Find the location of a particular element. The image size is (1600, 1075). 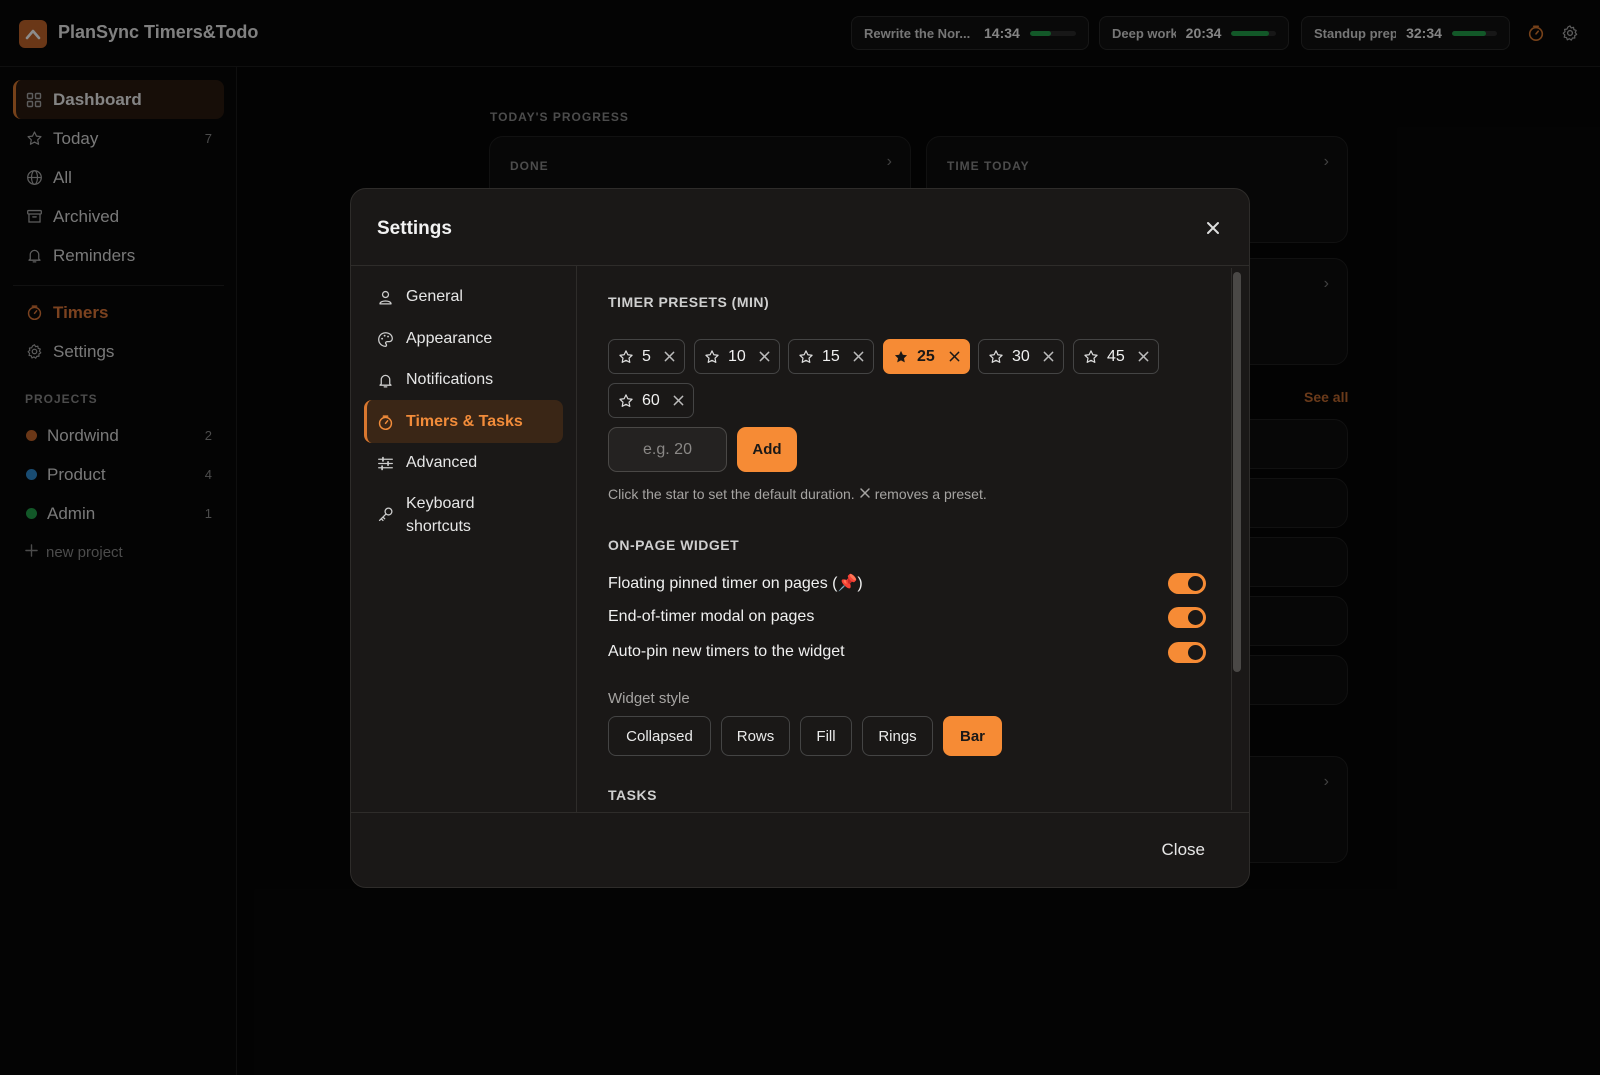

toggle-label: End-of-timer modal on pages is located at coordinates (711, 616).